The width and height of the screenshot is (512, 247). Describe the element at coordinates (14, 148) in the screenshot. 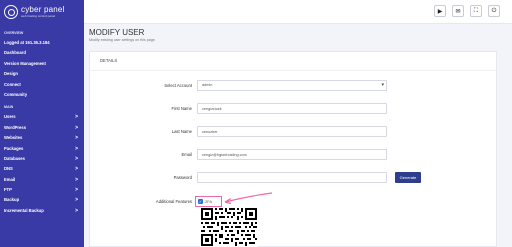

I see `sidebar-item-label: Packages` at that location.